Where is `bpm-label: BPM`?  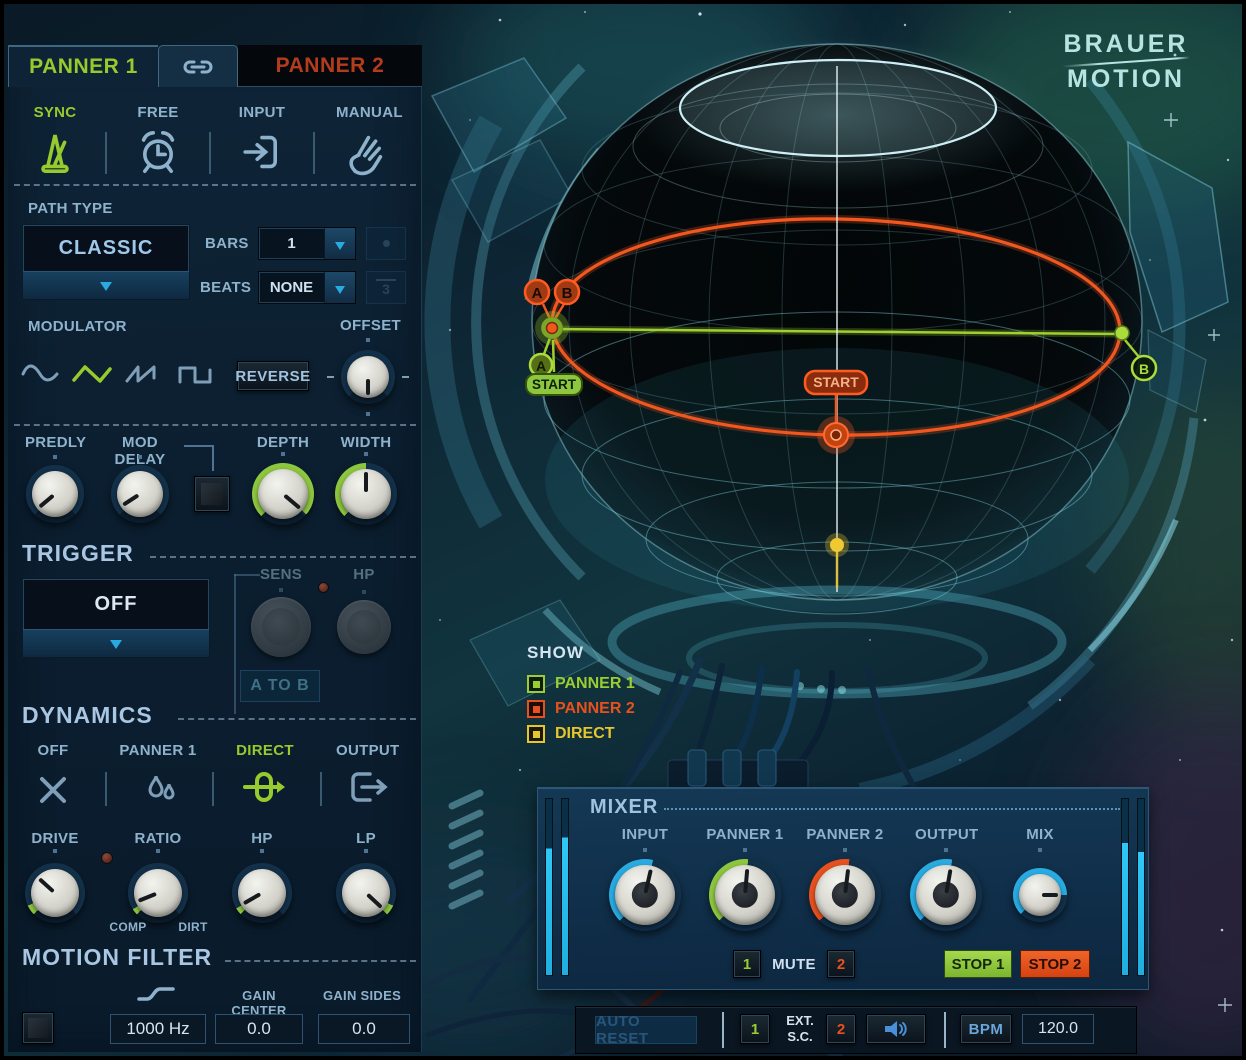 bpm-label: BPM is located at coordinates (986, 1029).